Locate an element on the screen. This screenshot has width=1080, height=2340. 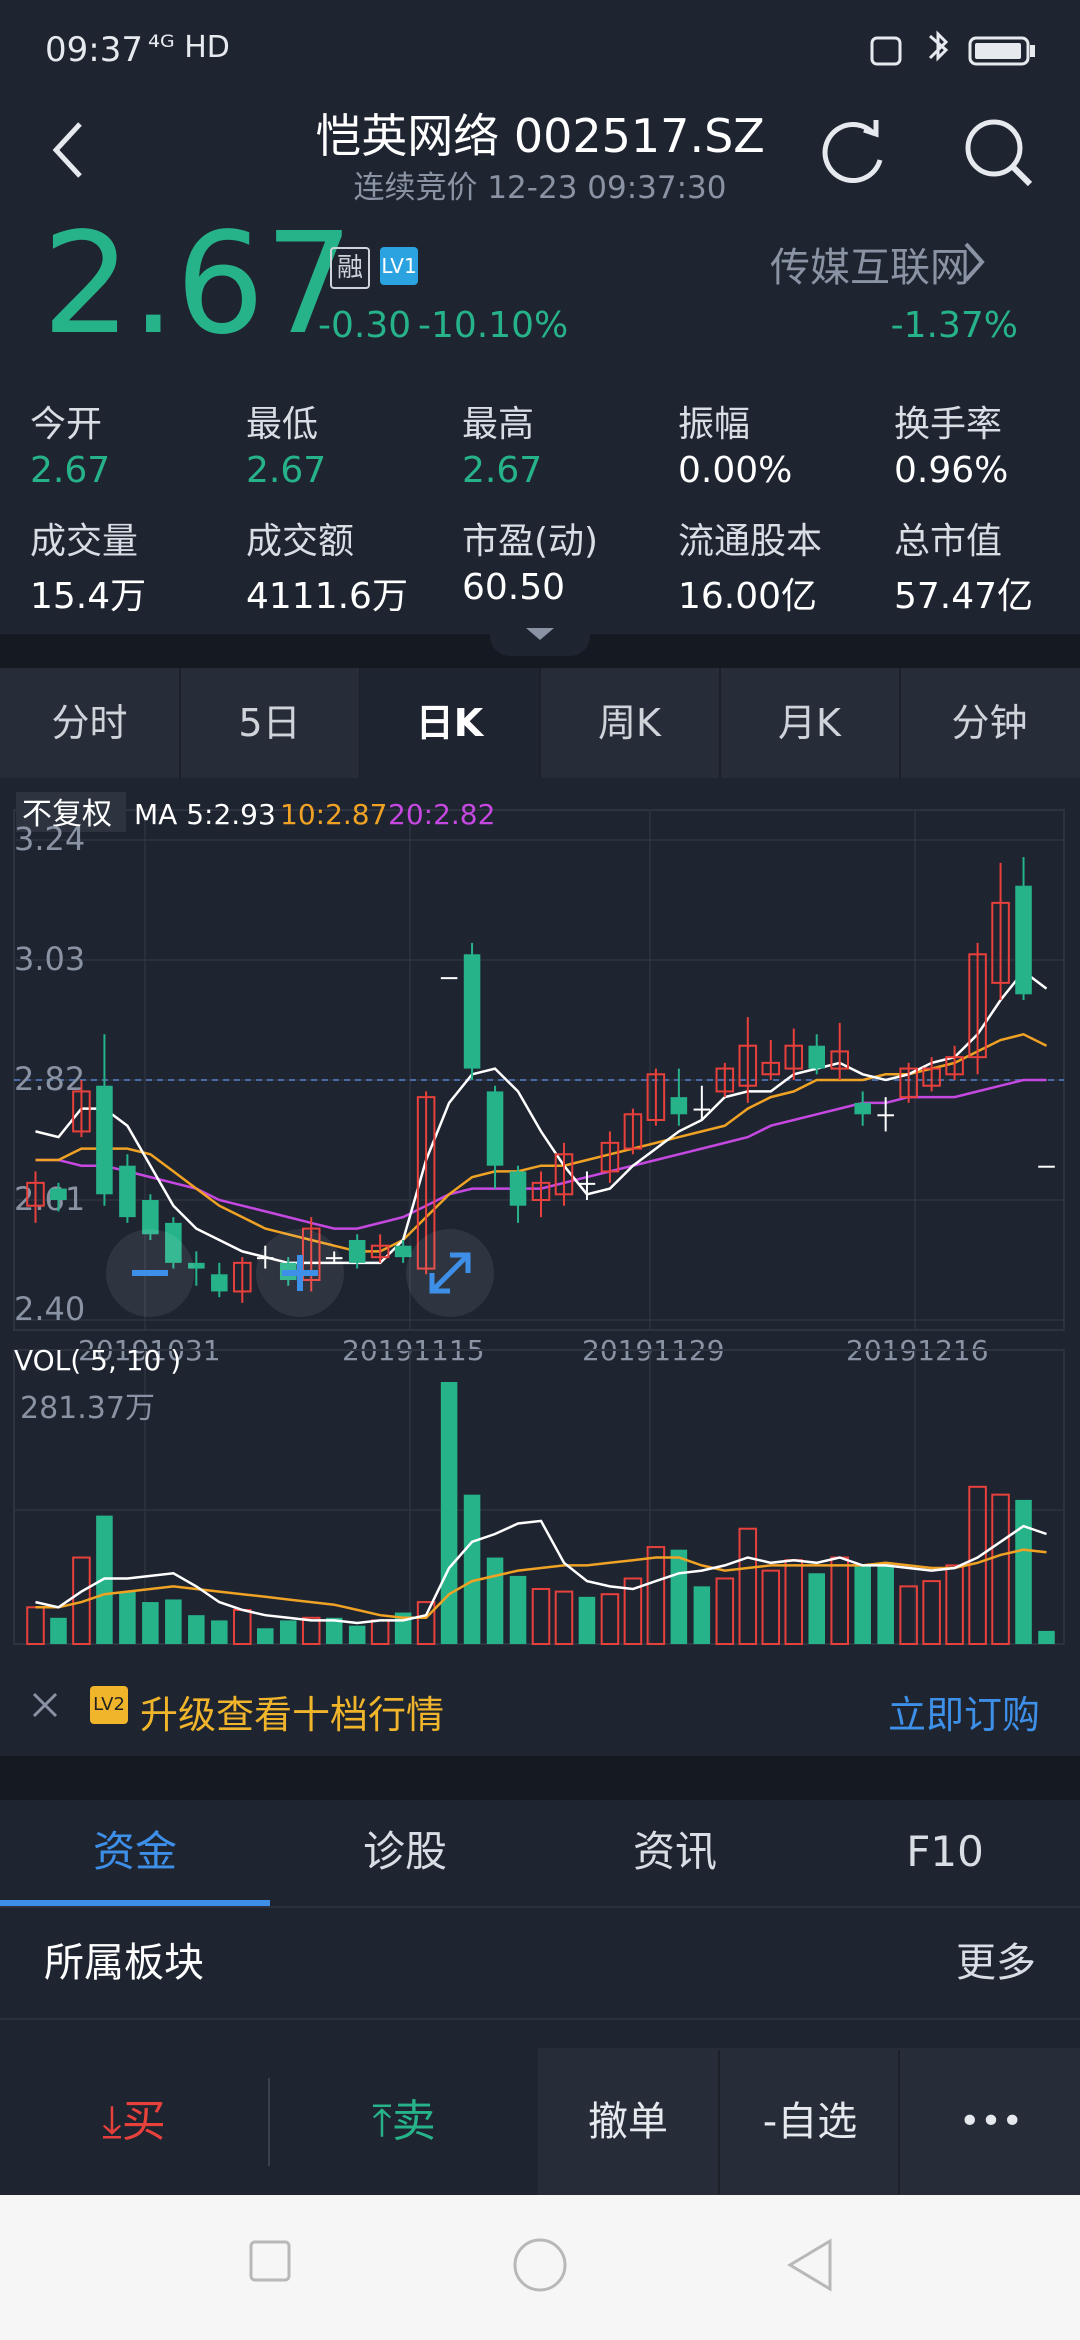
period-tab: 分钟 is located at coordinates (989, 723).